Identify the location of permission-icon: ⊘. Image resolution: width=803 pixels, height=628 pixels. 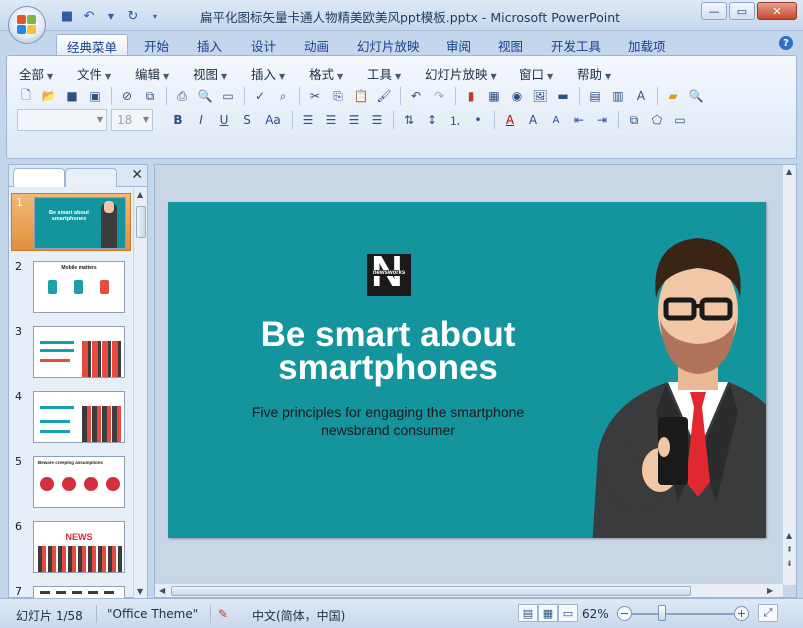
(127, 96).